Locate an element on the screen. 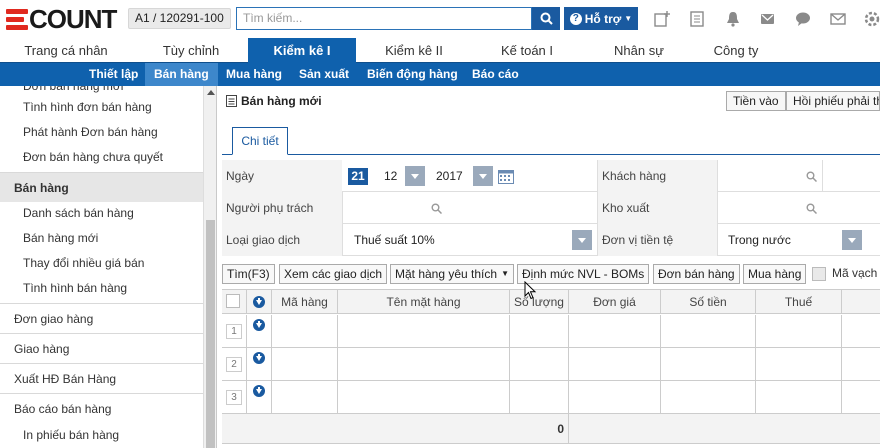 The height and width of the screenshot is (448, 880). view-transactions-button: Xem các giao dịch is located at coordinates (333, 274).